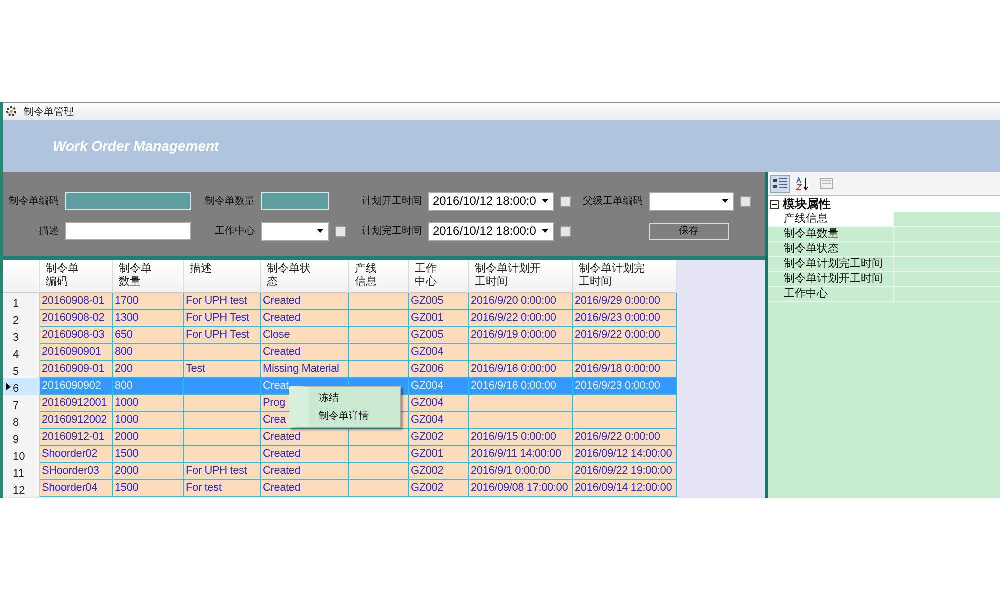 The width and height of the screenshot is (1000, 600). What do you see at coordinates (21, 335) in the screenshot?
I see `row-header: 3` at bounding box center [21, 335].